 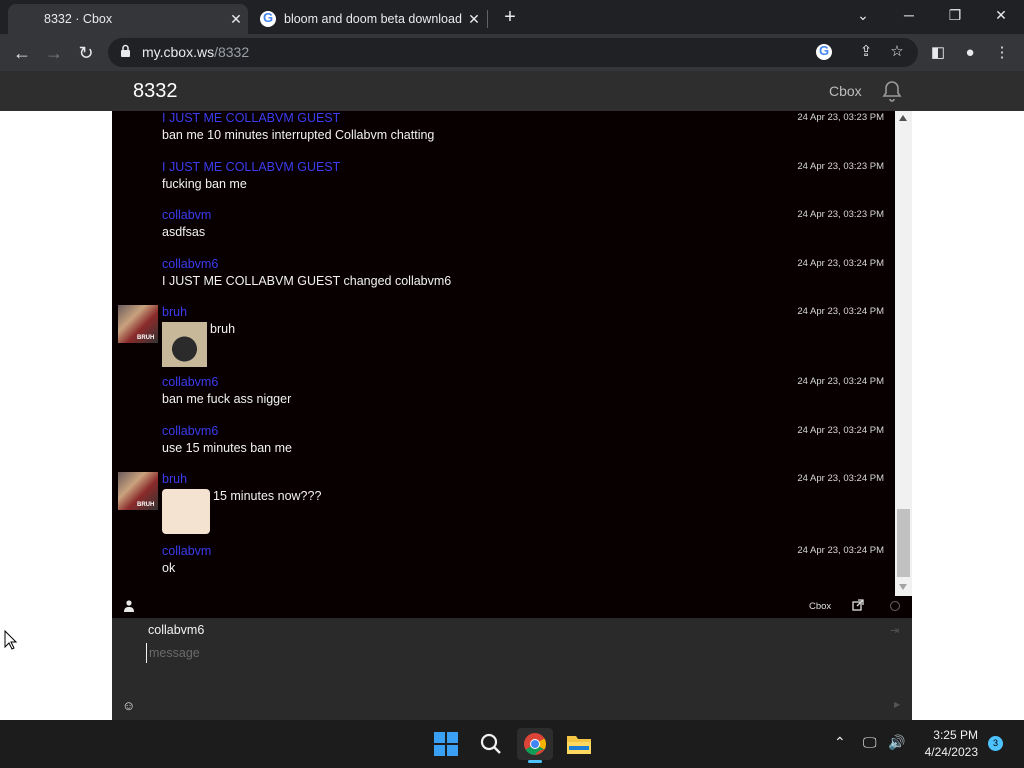 What do you see at coordinates (858, 605) in the screenshot?
I see `external-link-icon` at bounding box center [858, 605].